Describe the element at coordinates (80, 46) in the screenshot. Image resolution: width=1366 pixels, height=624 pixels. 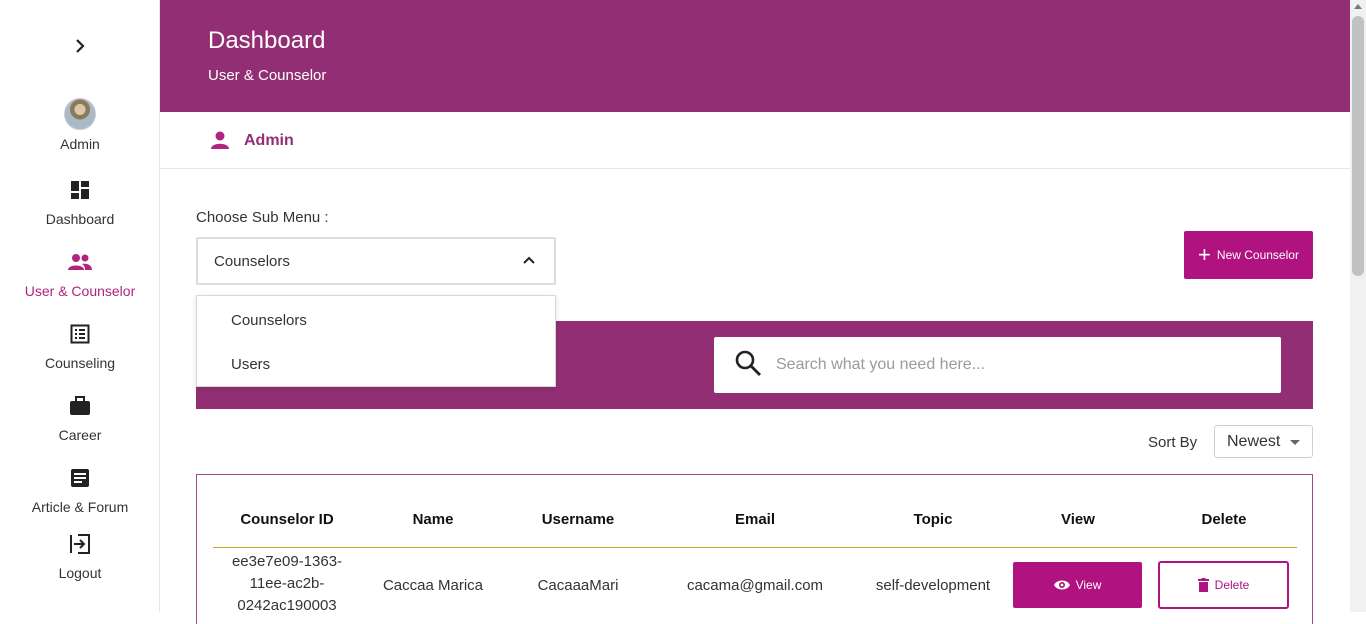
I see `chevron-right-icon` at that location.